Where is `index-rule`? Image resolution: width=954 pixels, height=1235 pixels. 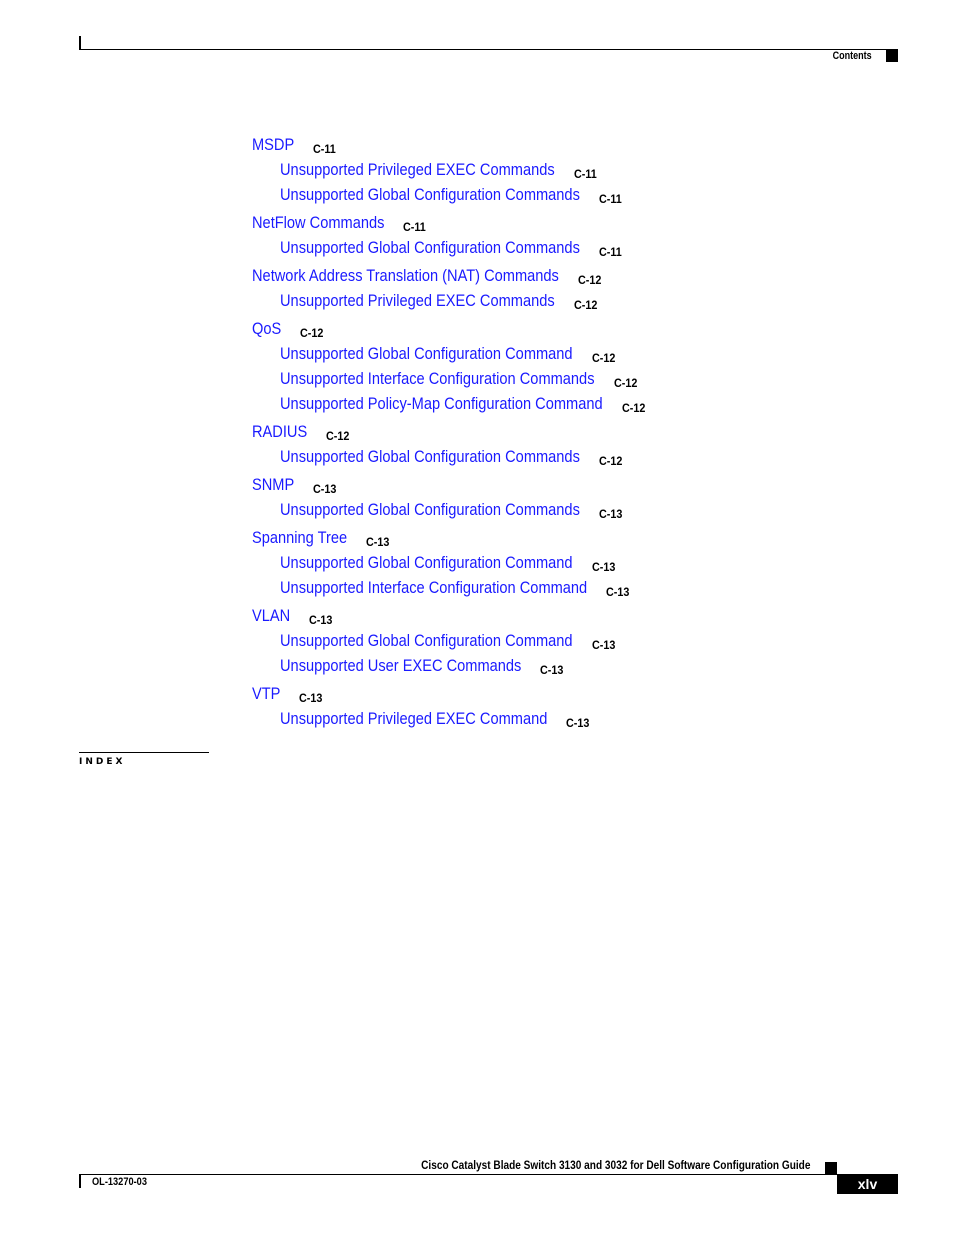
index-rule is located at coordinates (144, 752).